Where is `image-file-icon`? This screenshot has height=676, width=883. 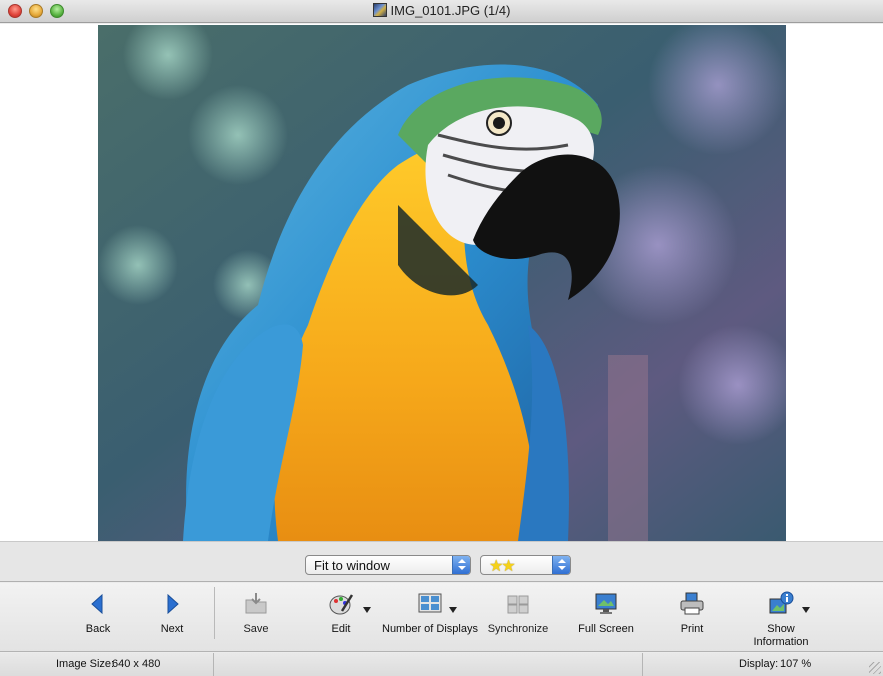
image-file-icon is located at coordinates (379, 10).